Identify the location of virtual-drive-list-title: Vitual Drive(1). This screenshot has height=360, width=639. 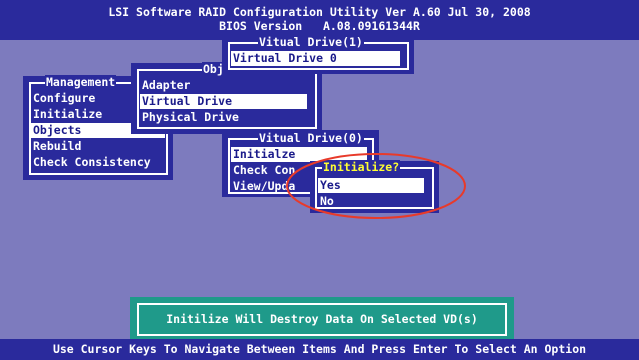
(311, 42).